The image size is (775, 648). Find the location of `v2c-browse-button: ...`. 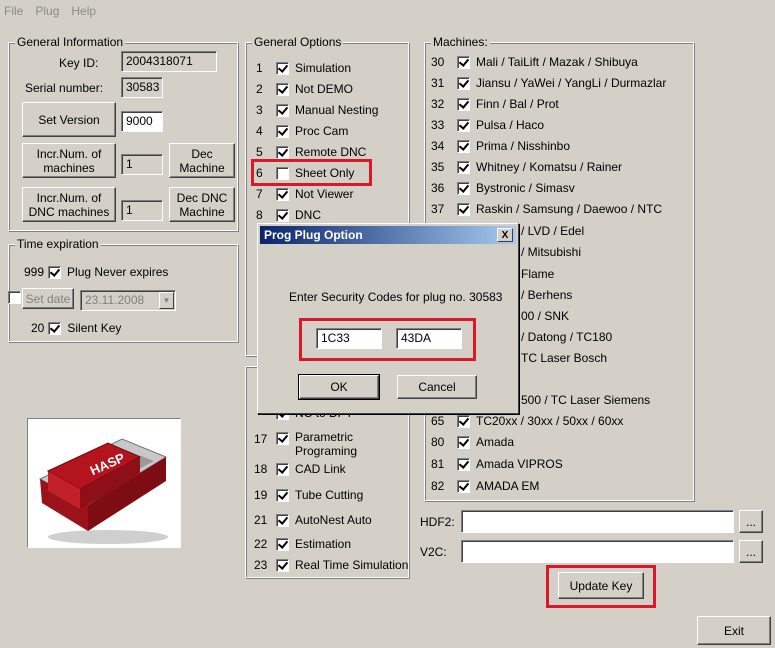

v2c-browse-button: ... is located at coordinates (751, 551).